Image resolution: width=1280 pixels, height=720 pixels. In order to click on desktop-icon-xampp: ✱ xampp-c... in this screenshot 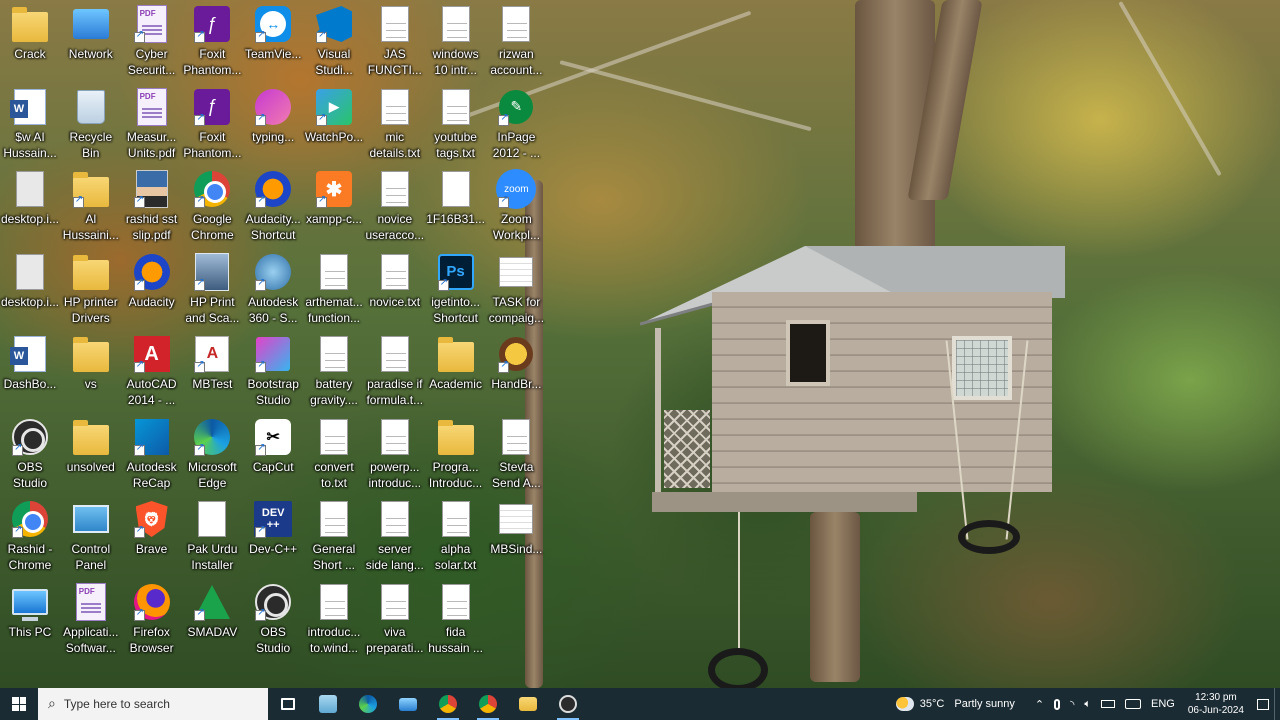, I will do `click(334, 209)`.